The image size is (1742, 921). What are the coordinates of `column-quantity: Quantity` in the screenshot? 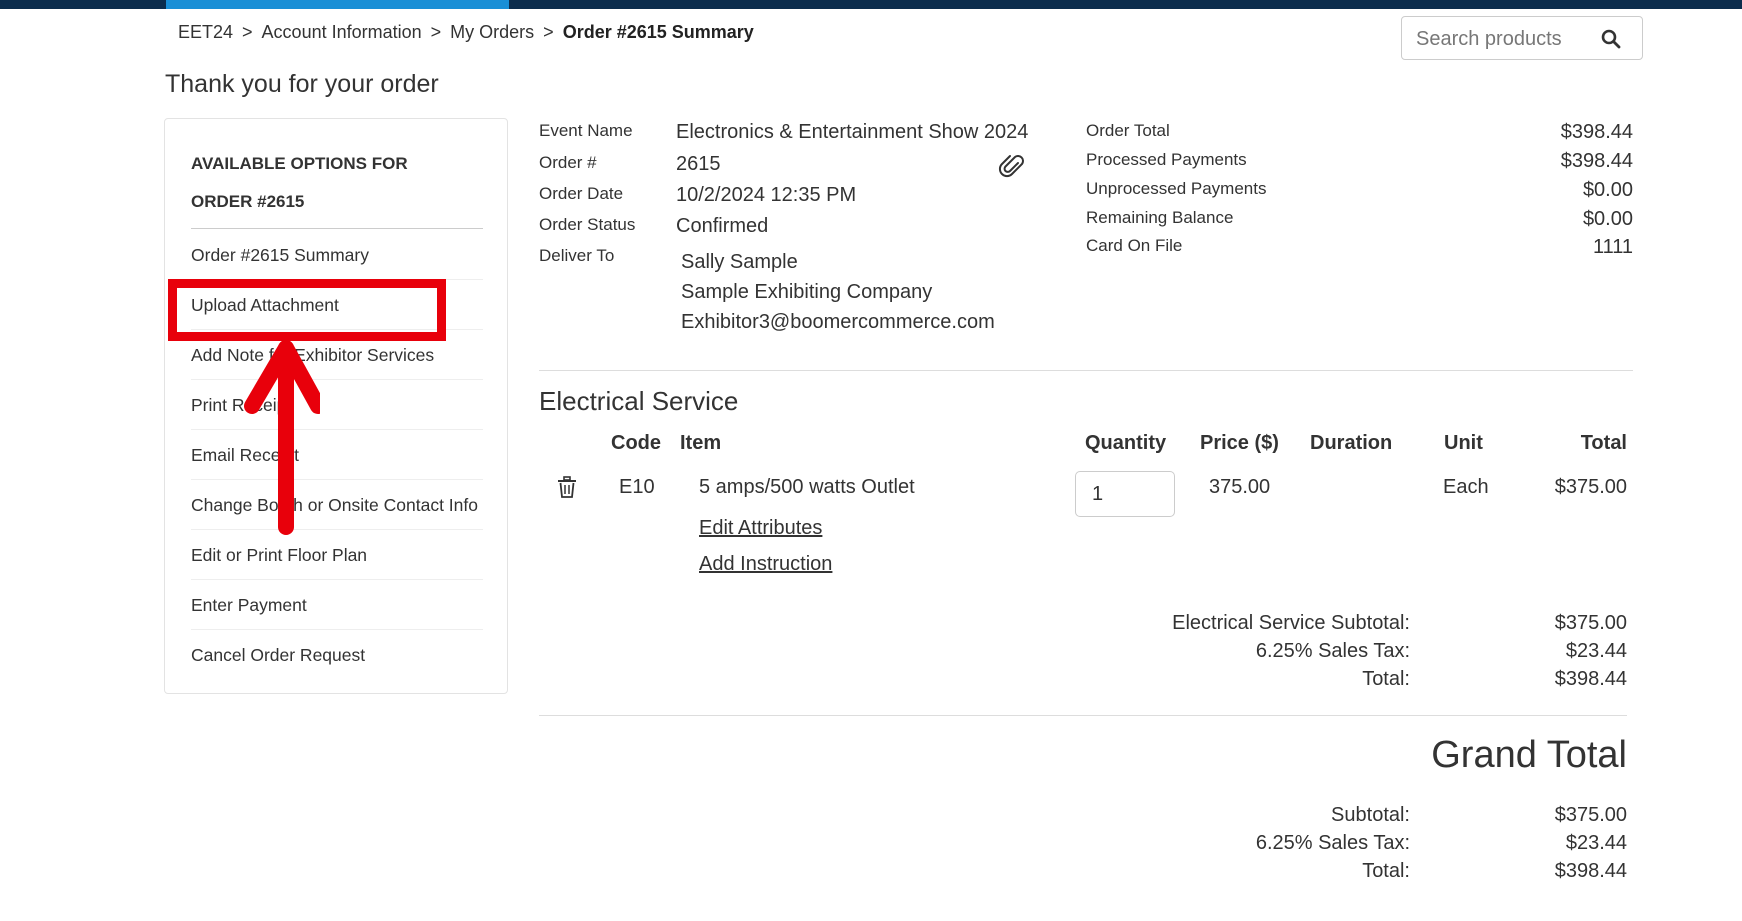 It's located at (1126, 443).